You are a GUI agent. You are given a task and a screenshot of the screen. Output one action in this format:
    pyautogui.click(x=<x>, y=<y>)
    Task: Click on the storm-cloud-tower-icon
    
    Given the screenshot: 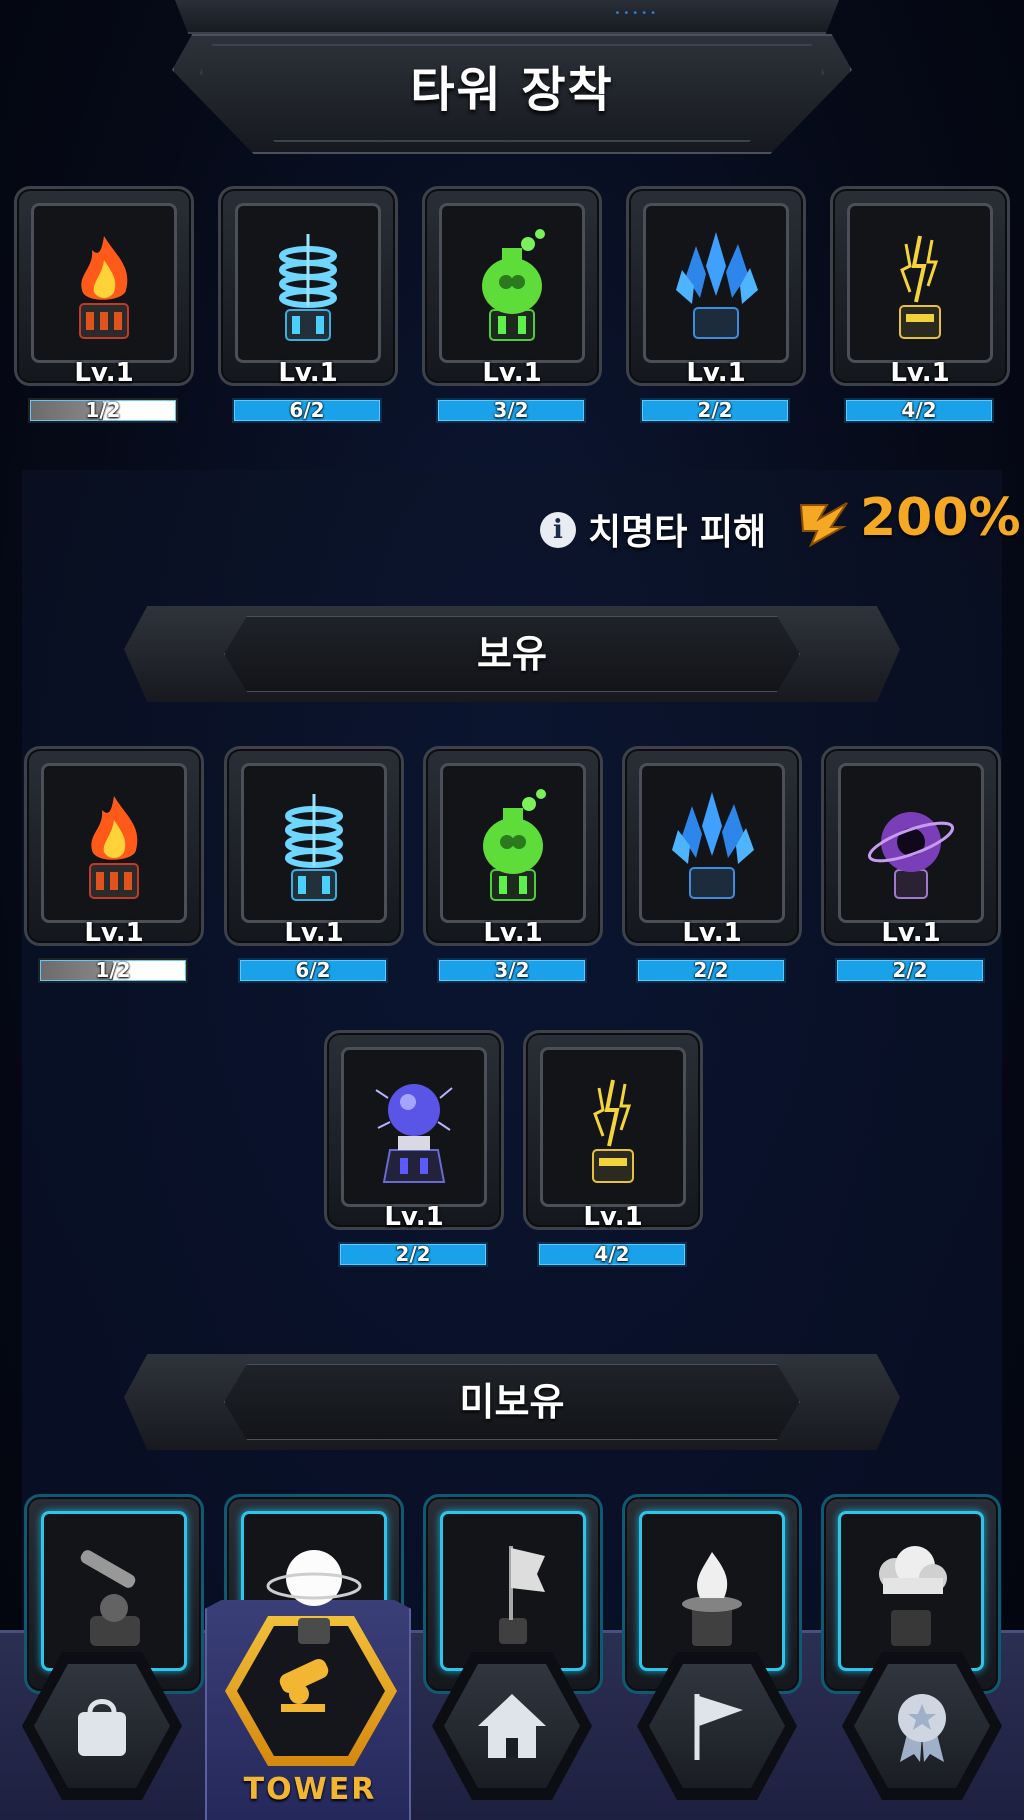 What is the action you would take?
    pyautogui.click(x=911, y=1594)
    